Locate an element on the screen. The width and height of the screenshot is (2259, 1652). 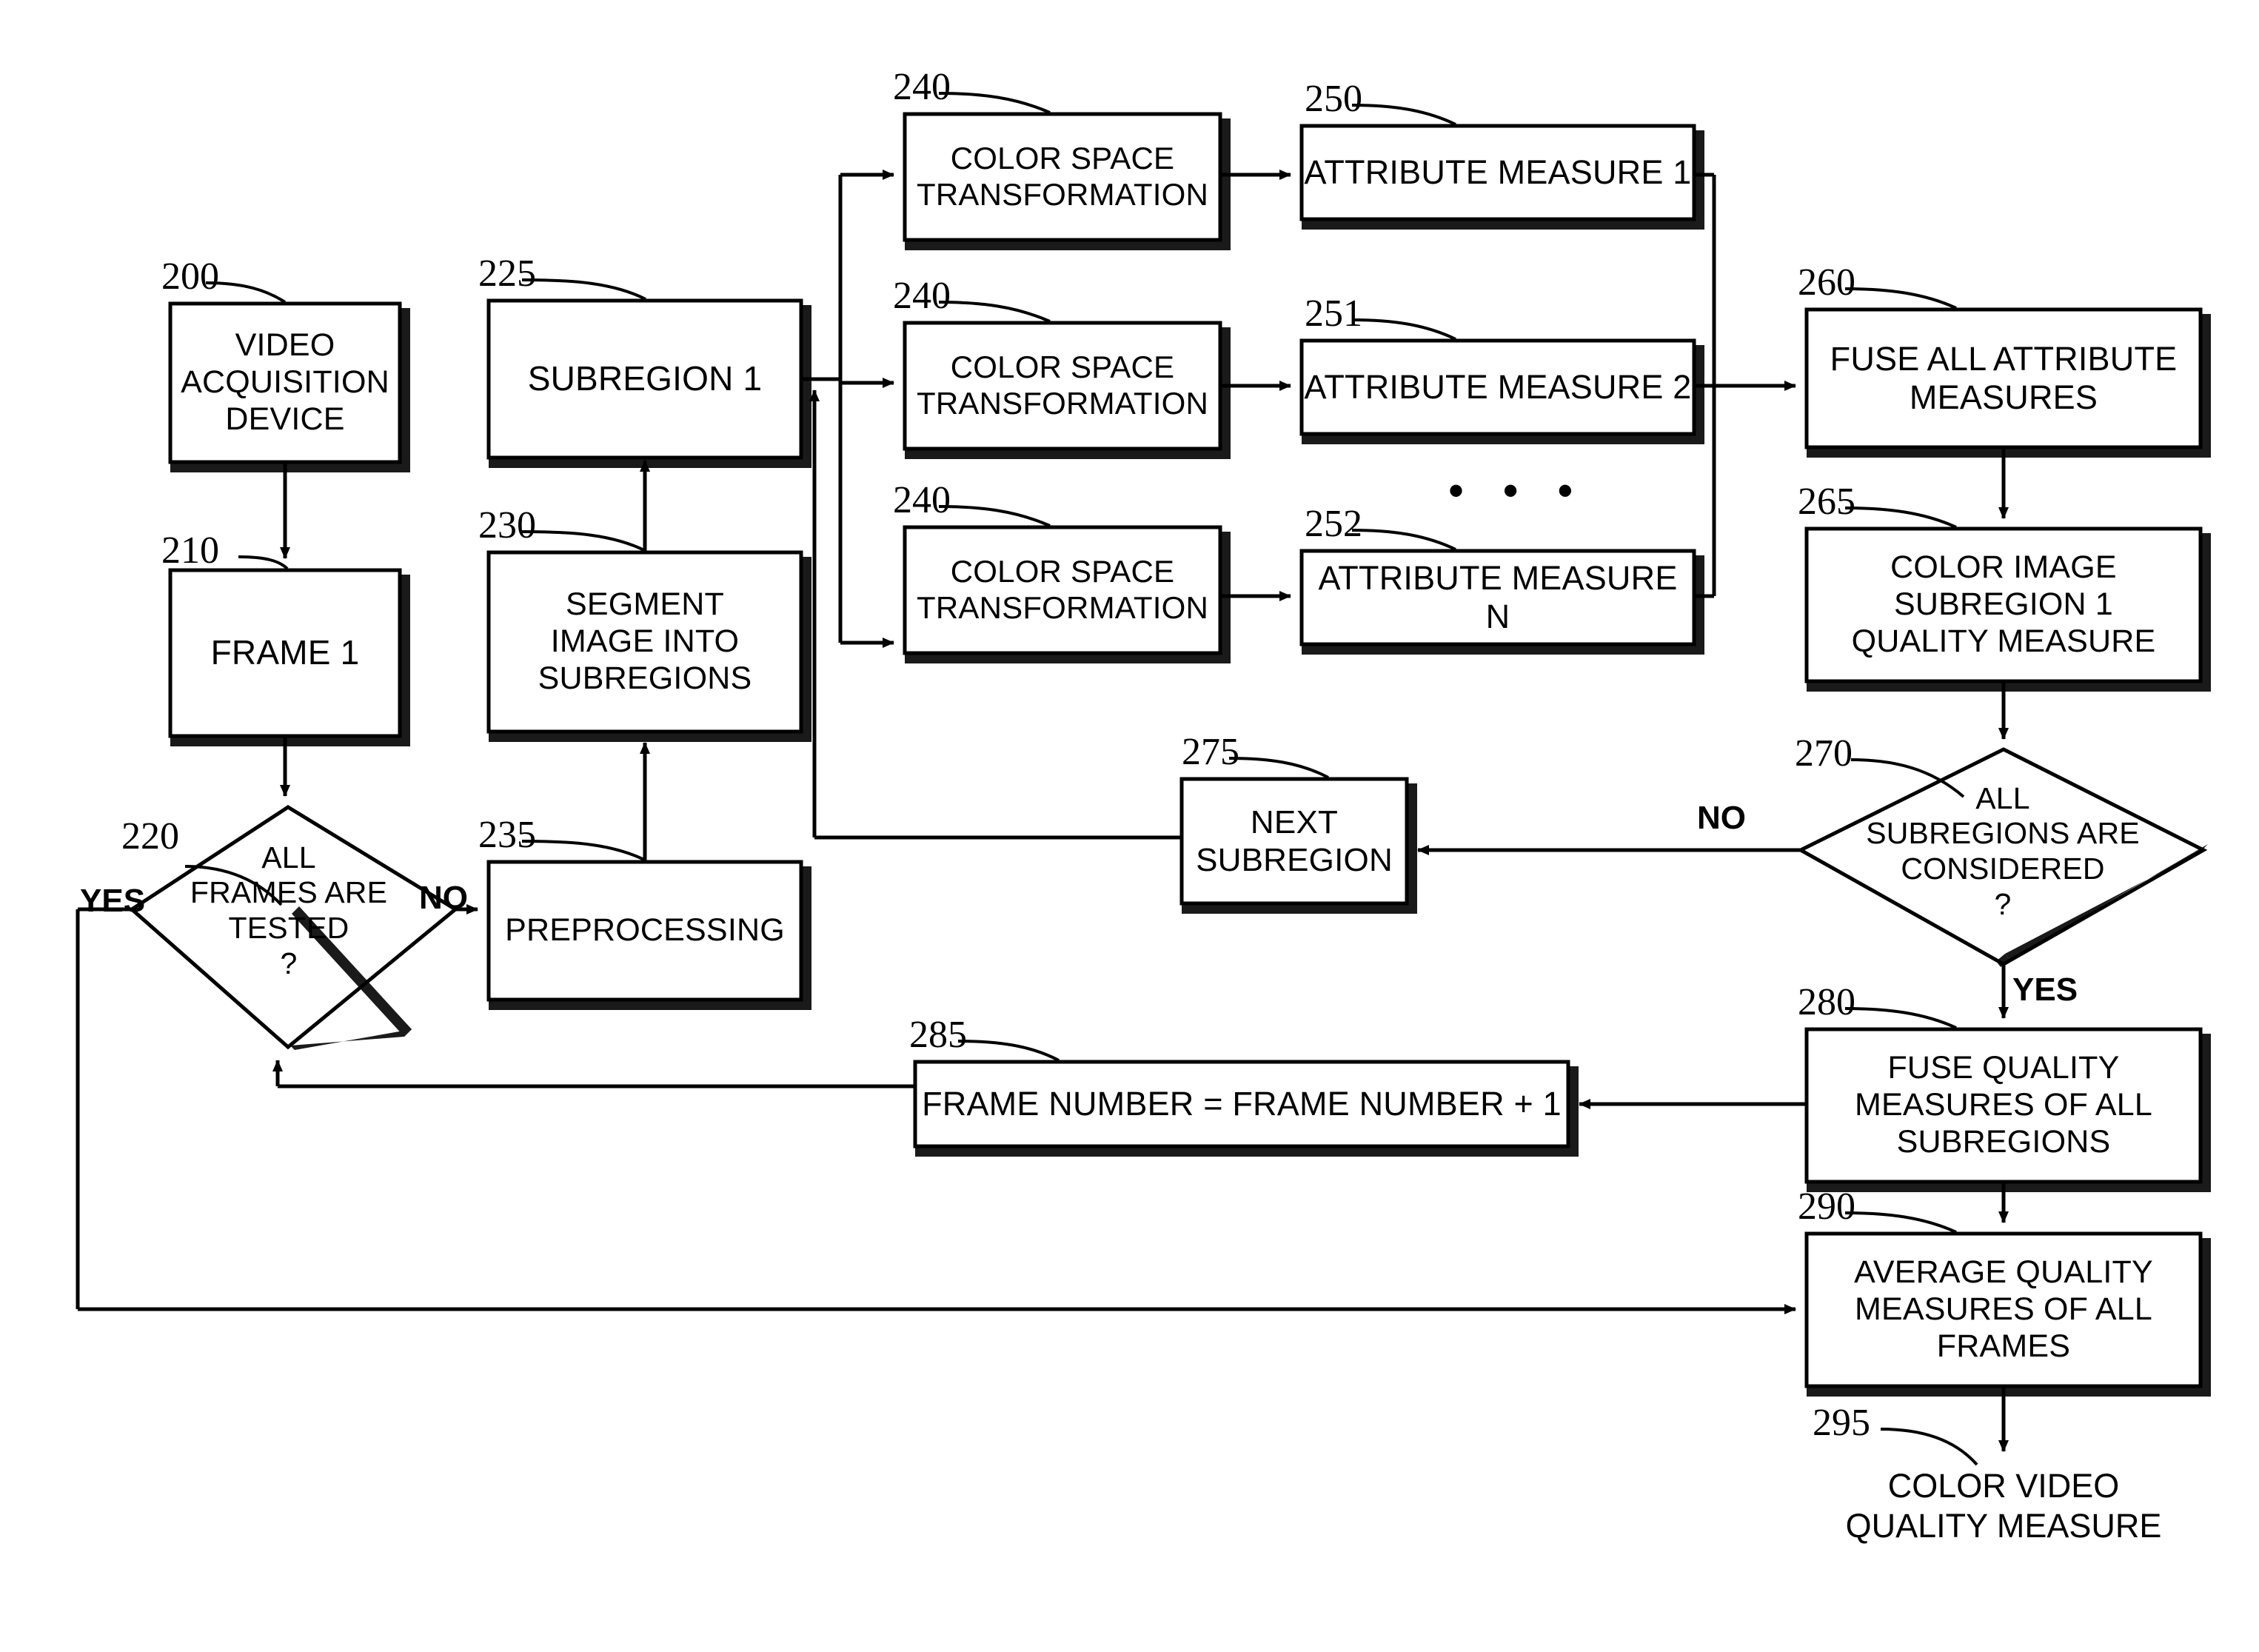
edge-label-subregions-yes: YES is located at coordinates (2045, 990).